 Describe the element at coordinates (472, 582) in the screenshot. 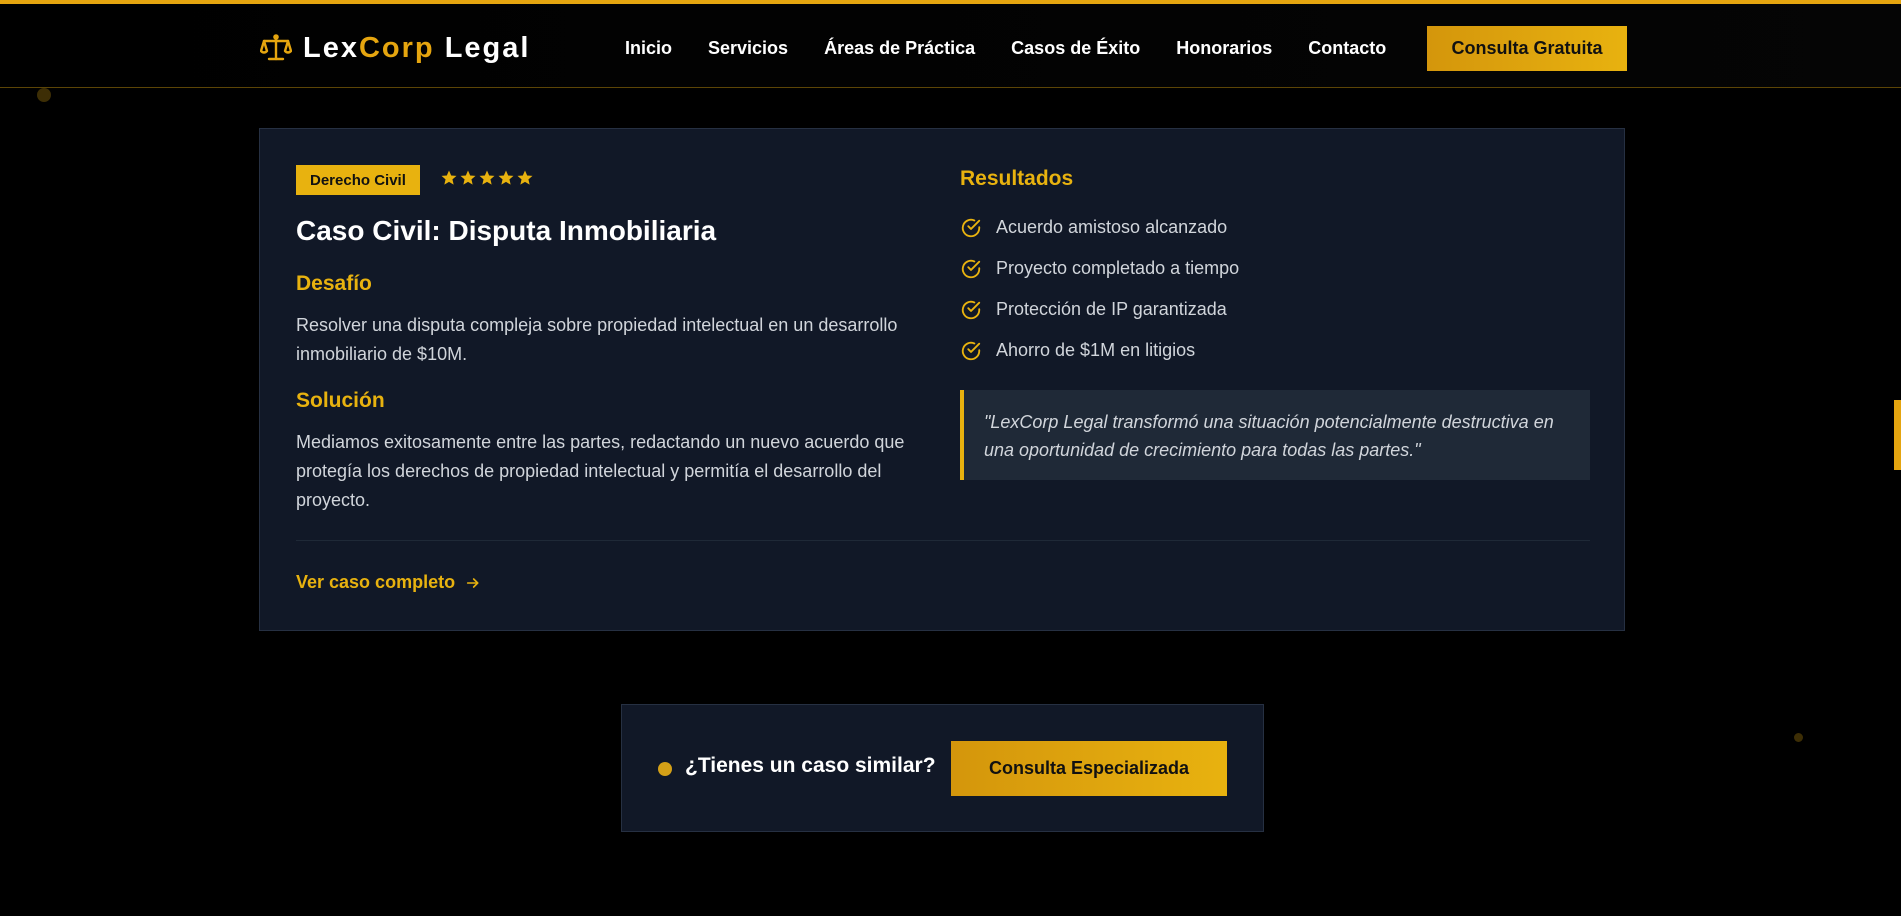

I see `arrow-right-icon` at that location.